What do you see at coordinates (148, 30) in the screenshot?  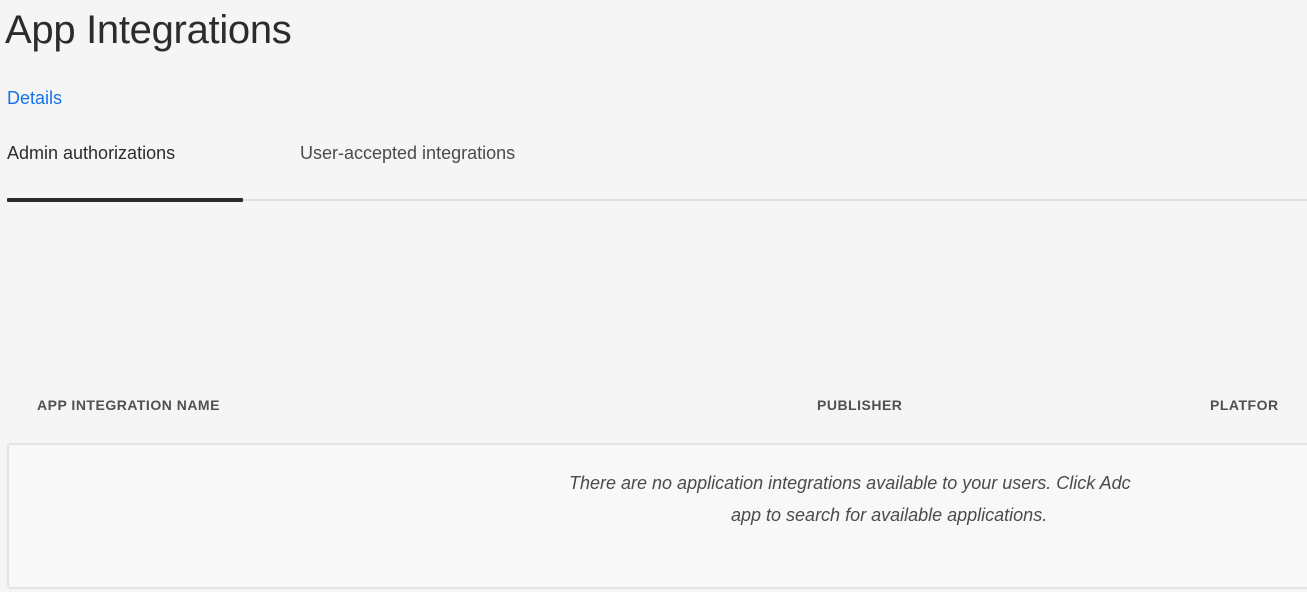 I see `page-title: App Integrations` at bounding box center [148, 30].